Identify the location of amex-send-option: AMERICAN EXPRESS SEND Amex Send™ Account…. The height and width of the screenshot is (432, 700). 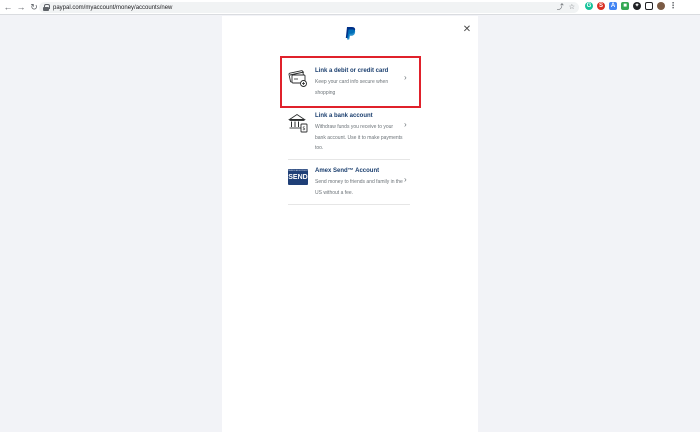
(349, 187).